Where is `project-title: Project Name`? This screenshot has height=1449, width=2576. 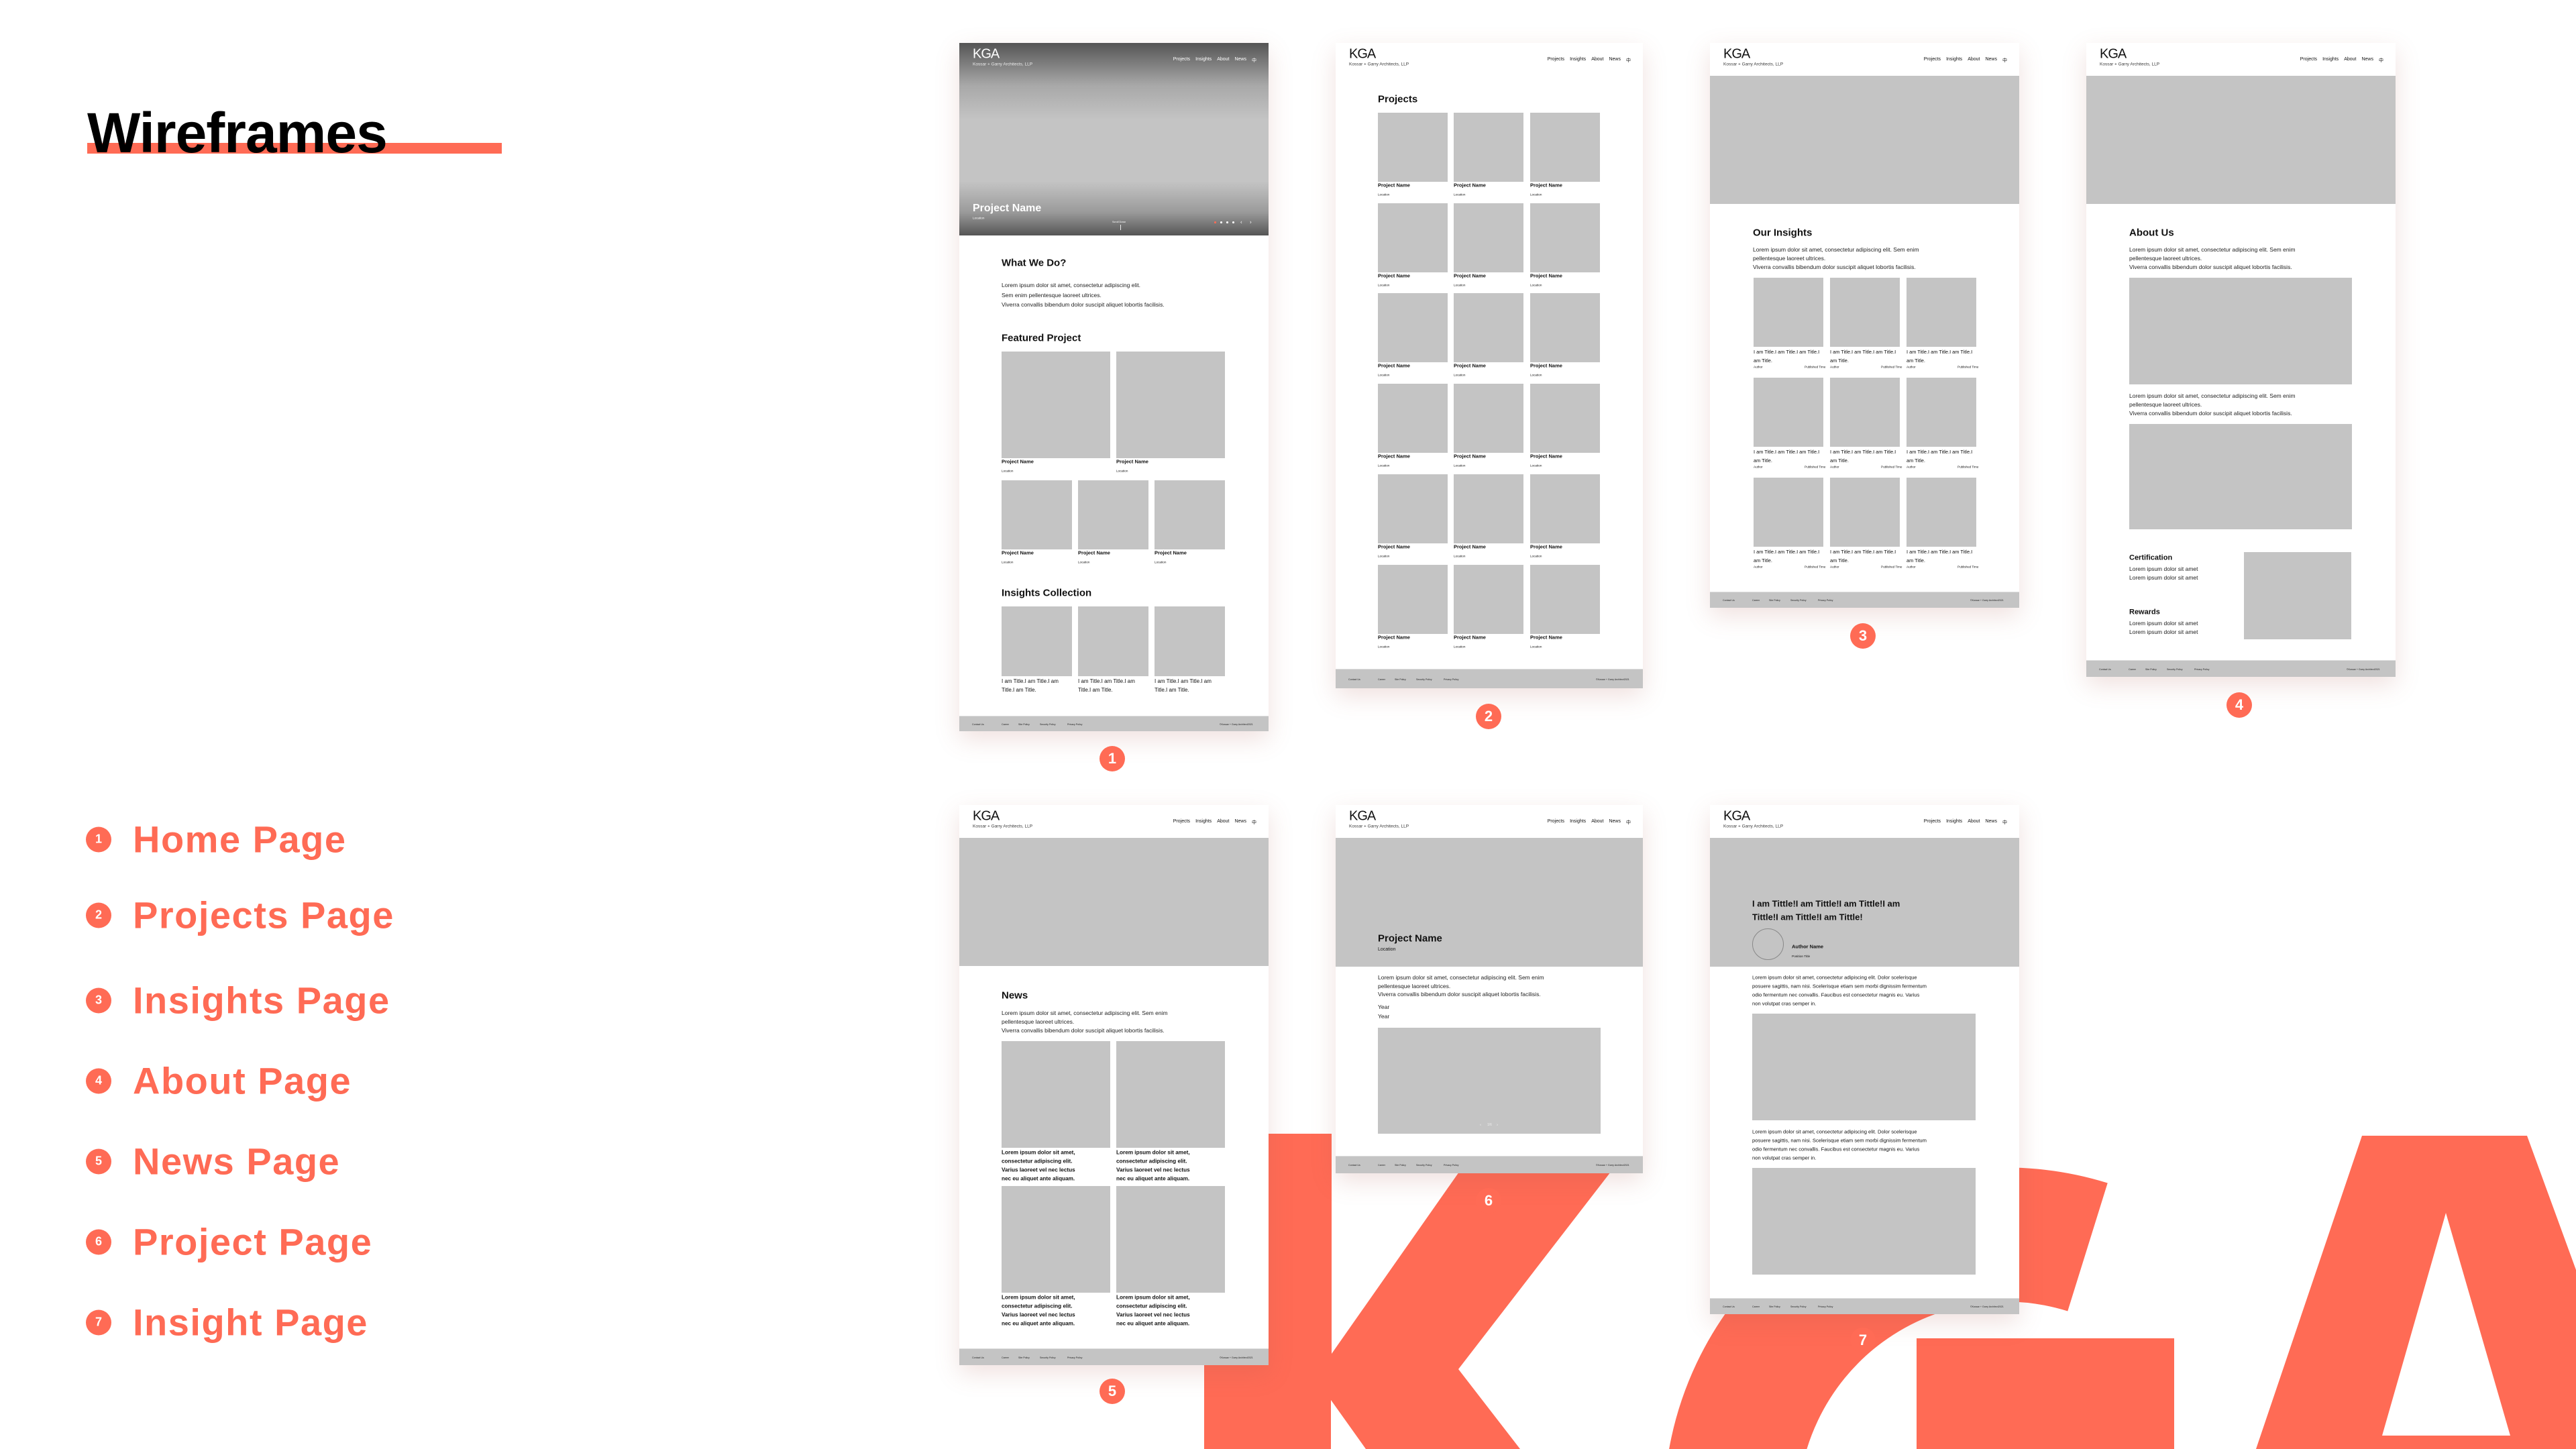 project-title: Project Name is located at coordinates (1410, 938).